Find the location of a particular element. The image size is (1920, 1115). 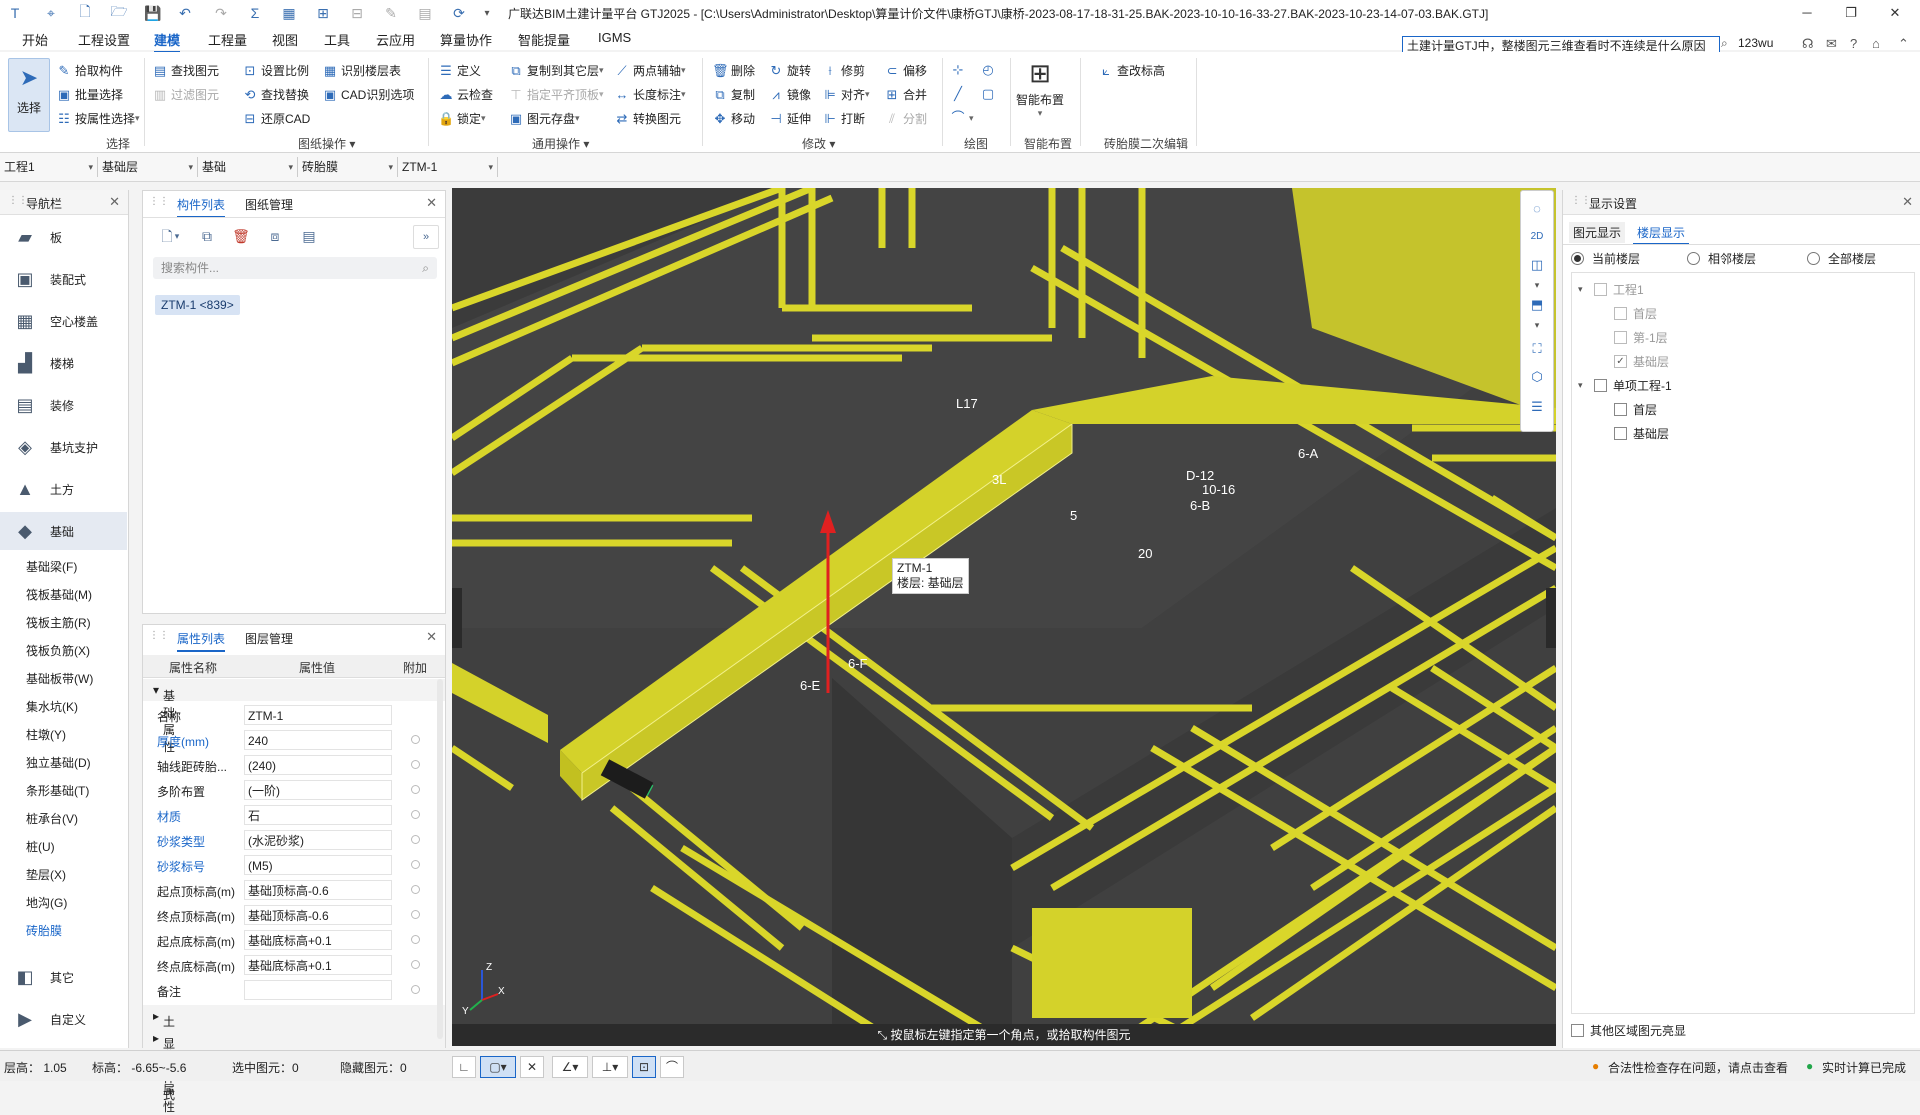

filter-element-button: ▥ 过滤图元 is located at coordinates (185, 94).